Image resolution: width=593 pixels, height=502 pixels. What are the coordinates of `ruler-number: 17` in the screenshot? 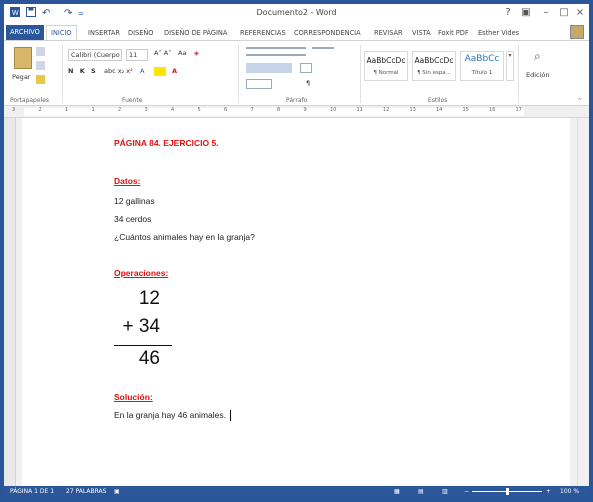 It's located at (518, 110).